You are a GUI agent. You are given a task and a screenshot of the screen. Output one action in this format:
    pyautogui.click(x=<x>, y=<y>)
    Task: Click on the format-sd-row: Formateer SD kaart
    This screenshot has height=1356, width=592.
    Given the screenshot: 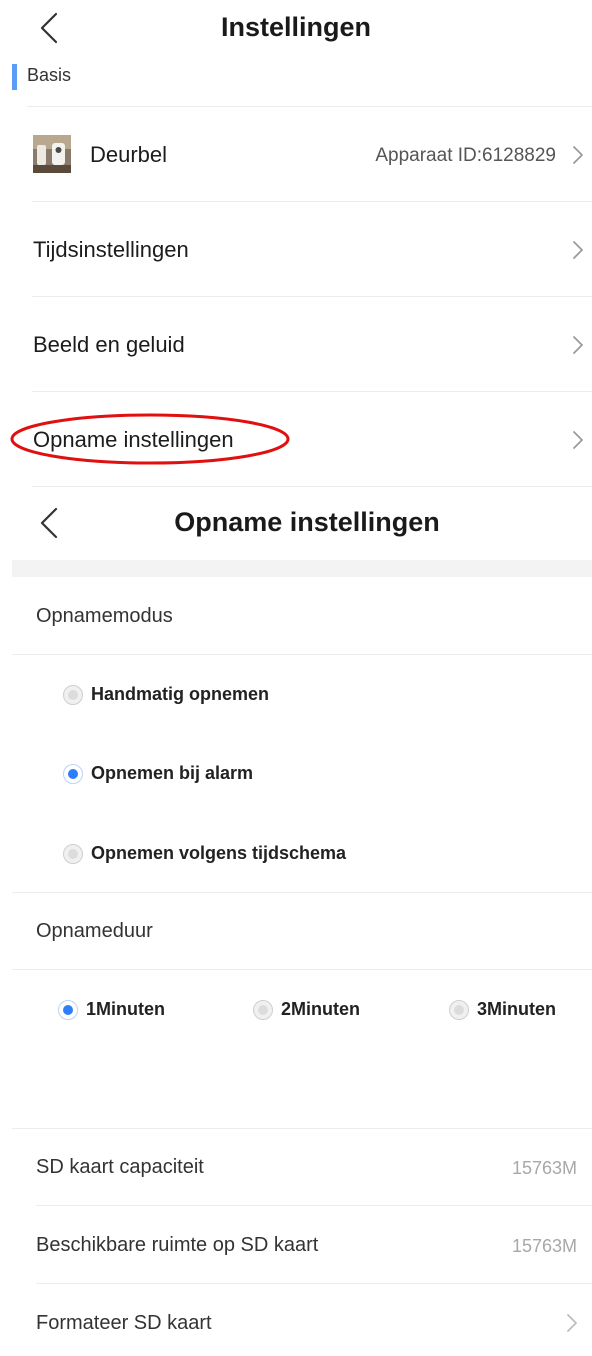 What is the action you would take?
    pyautogui.click(x=296, y=1320)
    